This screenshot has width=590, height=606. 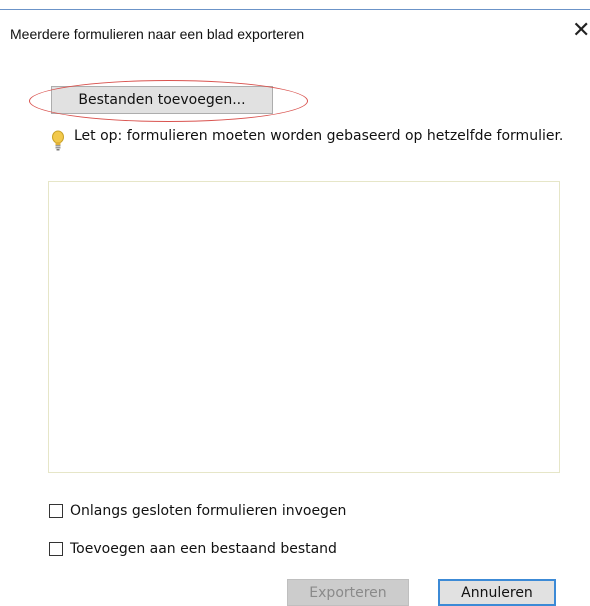 What do you see at coordinates (58, 140) in the screenshot?
I see `lightbulb-icon` at bounding box center [58, 140].